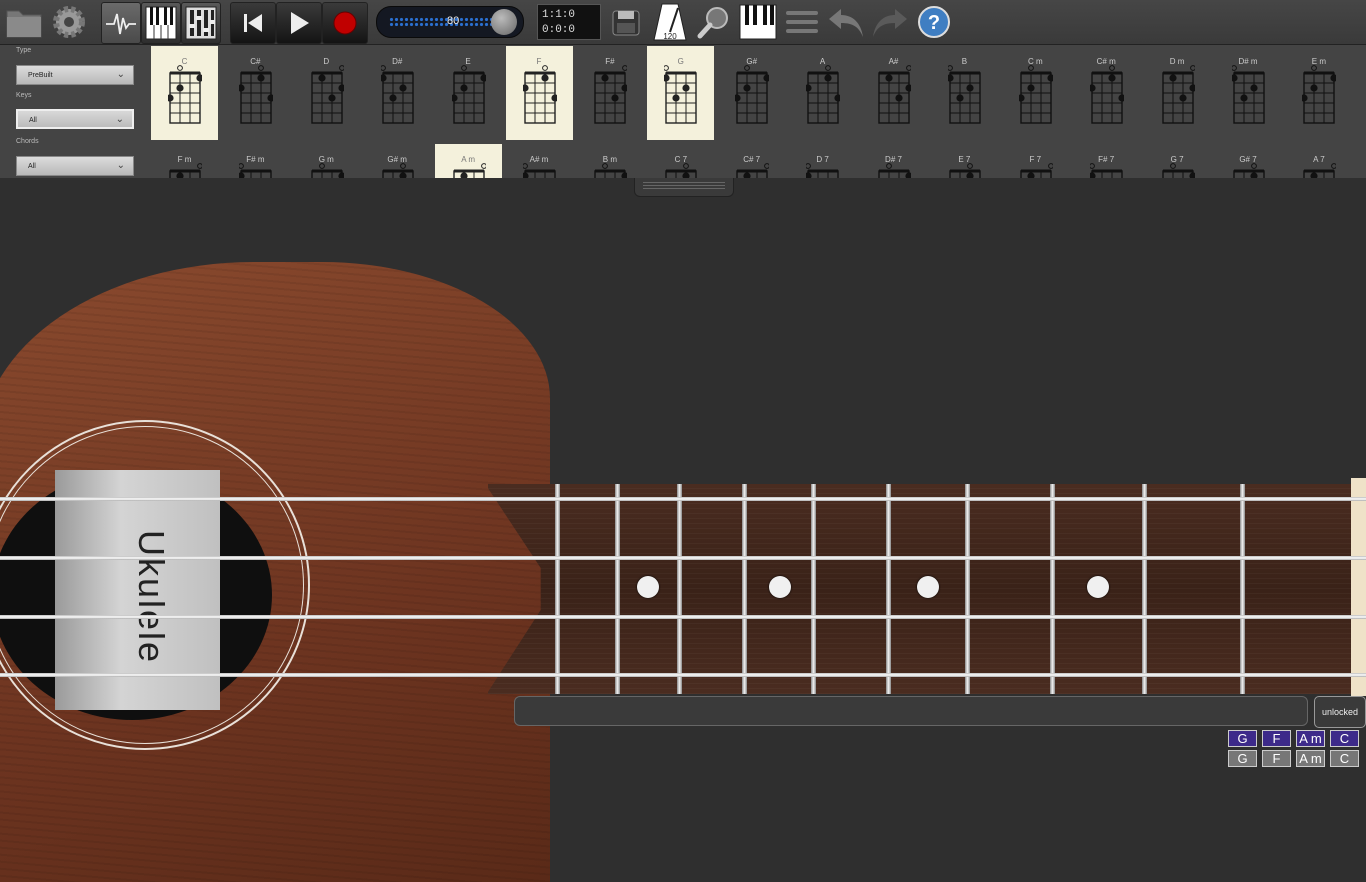  I want to click on chord-card: G# 7, so click(1248, 161).